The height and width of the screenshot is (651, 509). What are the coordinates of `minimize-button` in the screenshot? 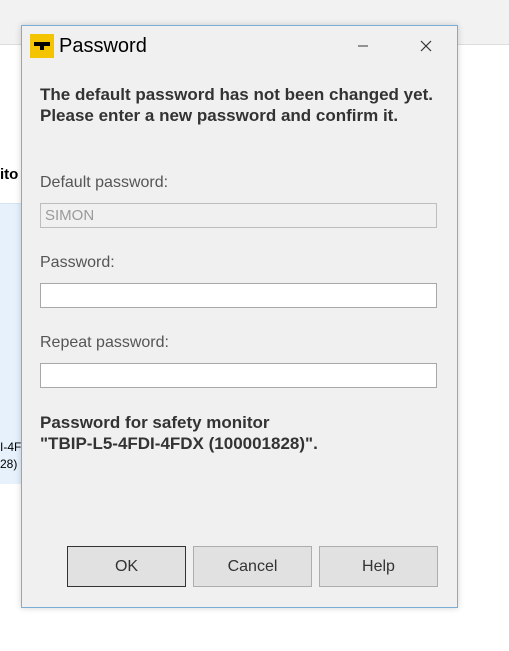 It's located at (363, 46).